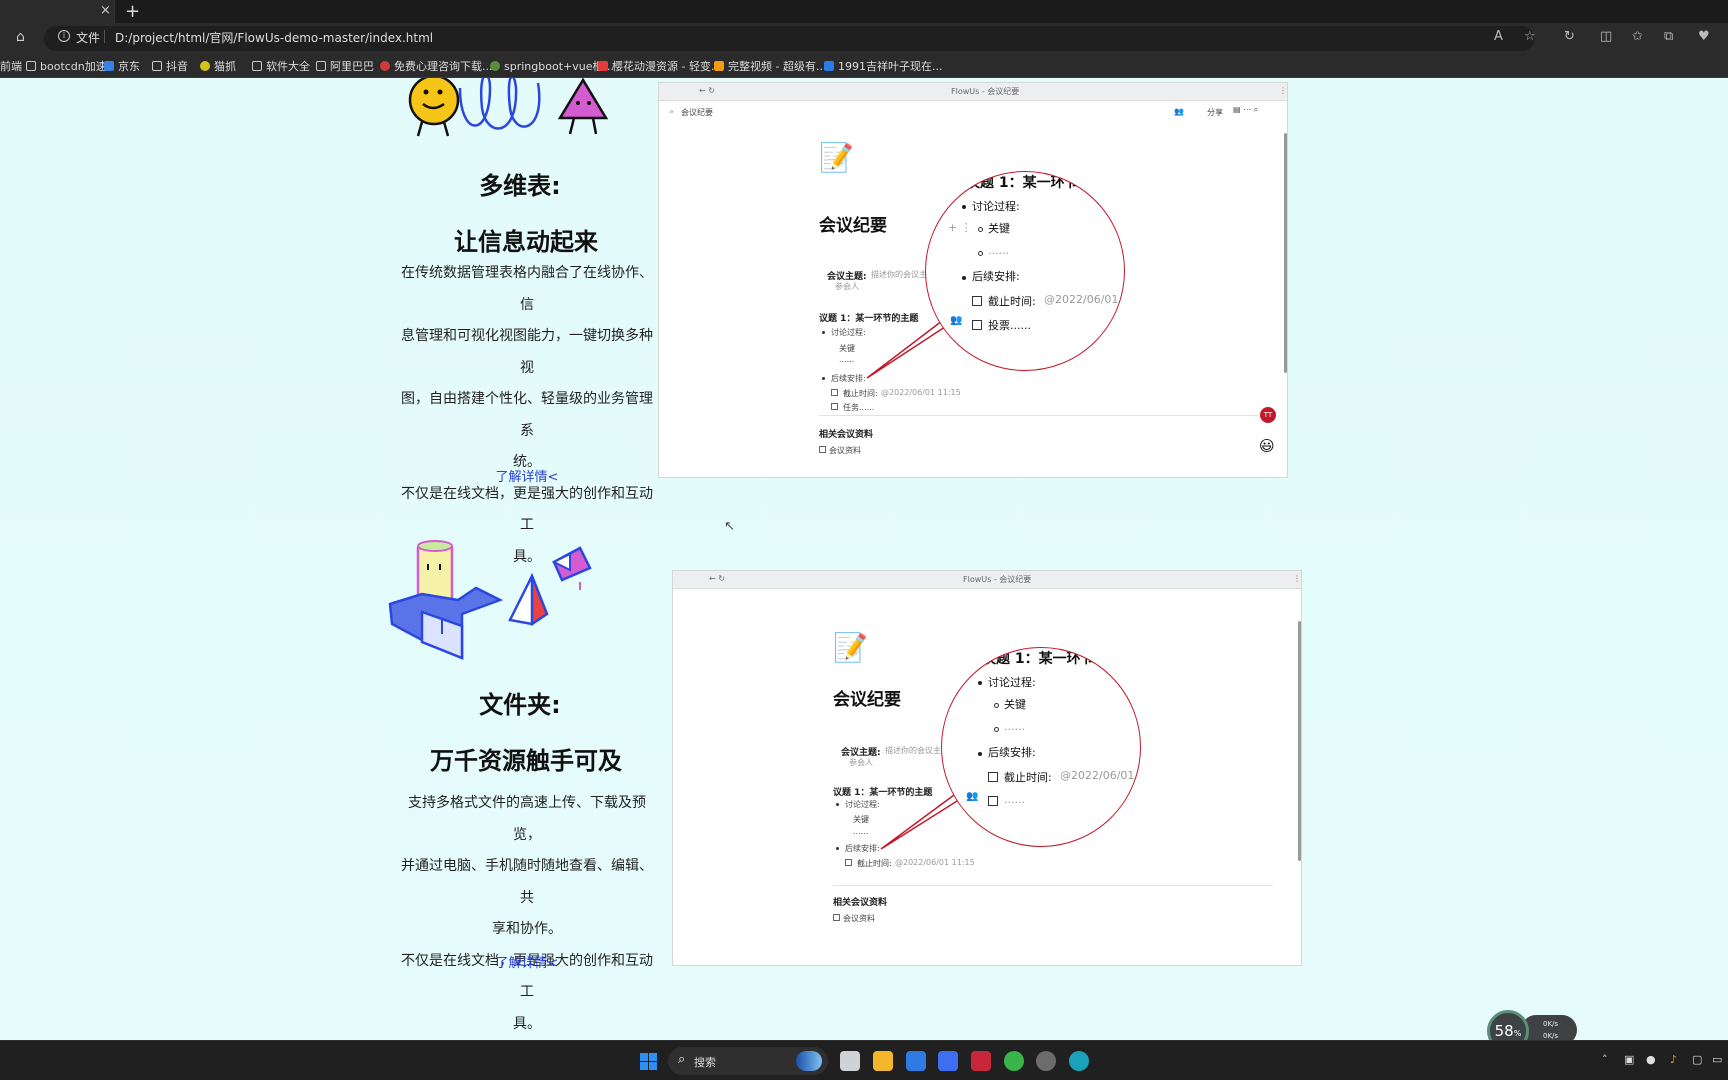  I want to click on add-block-icon: + ⋮, so click(960, 227).